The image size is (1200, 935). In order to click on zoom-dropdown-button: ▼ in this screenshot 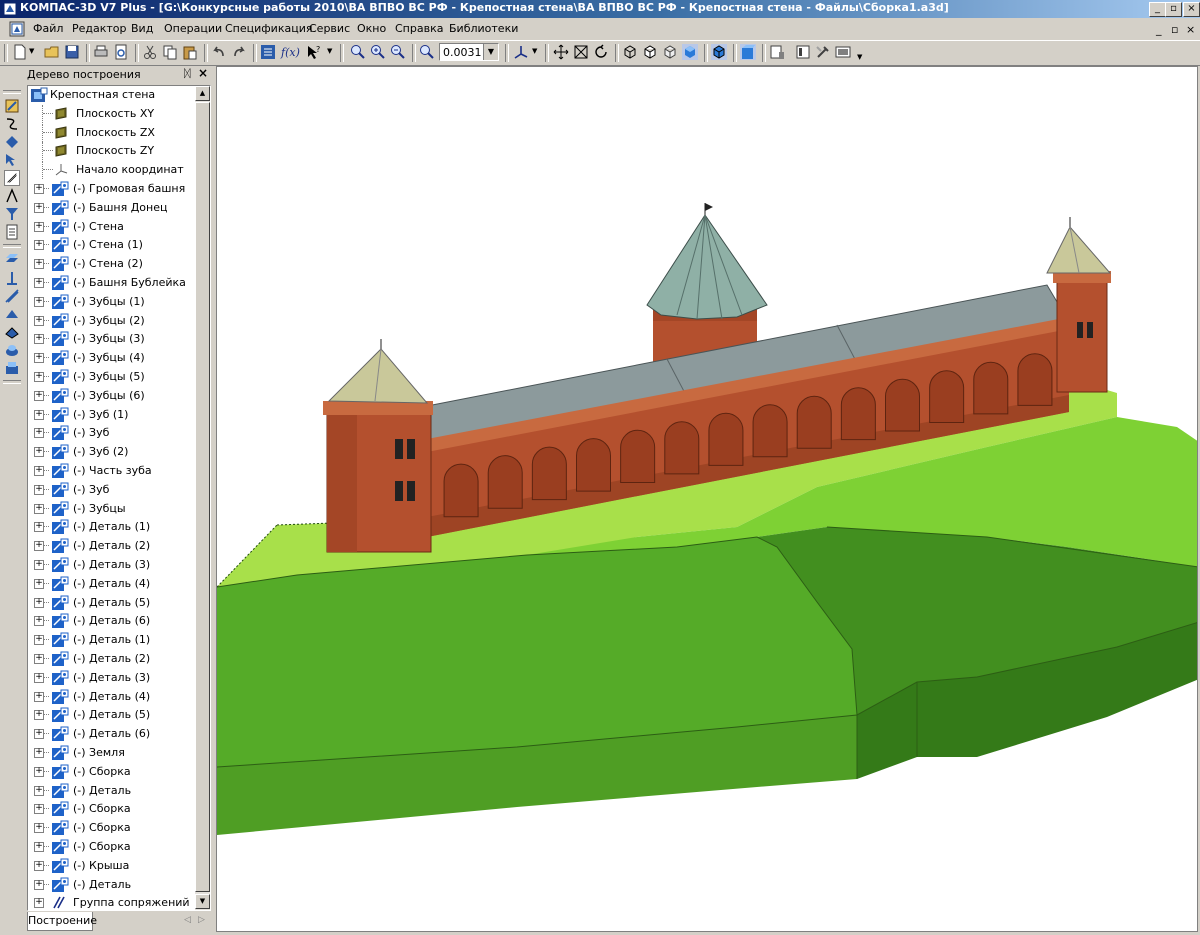, I will do `click(490, 52)`.